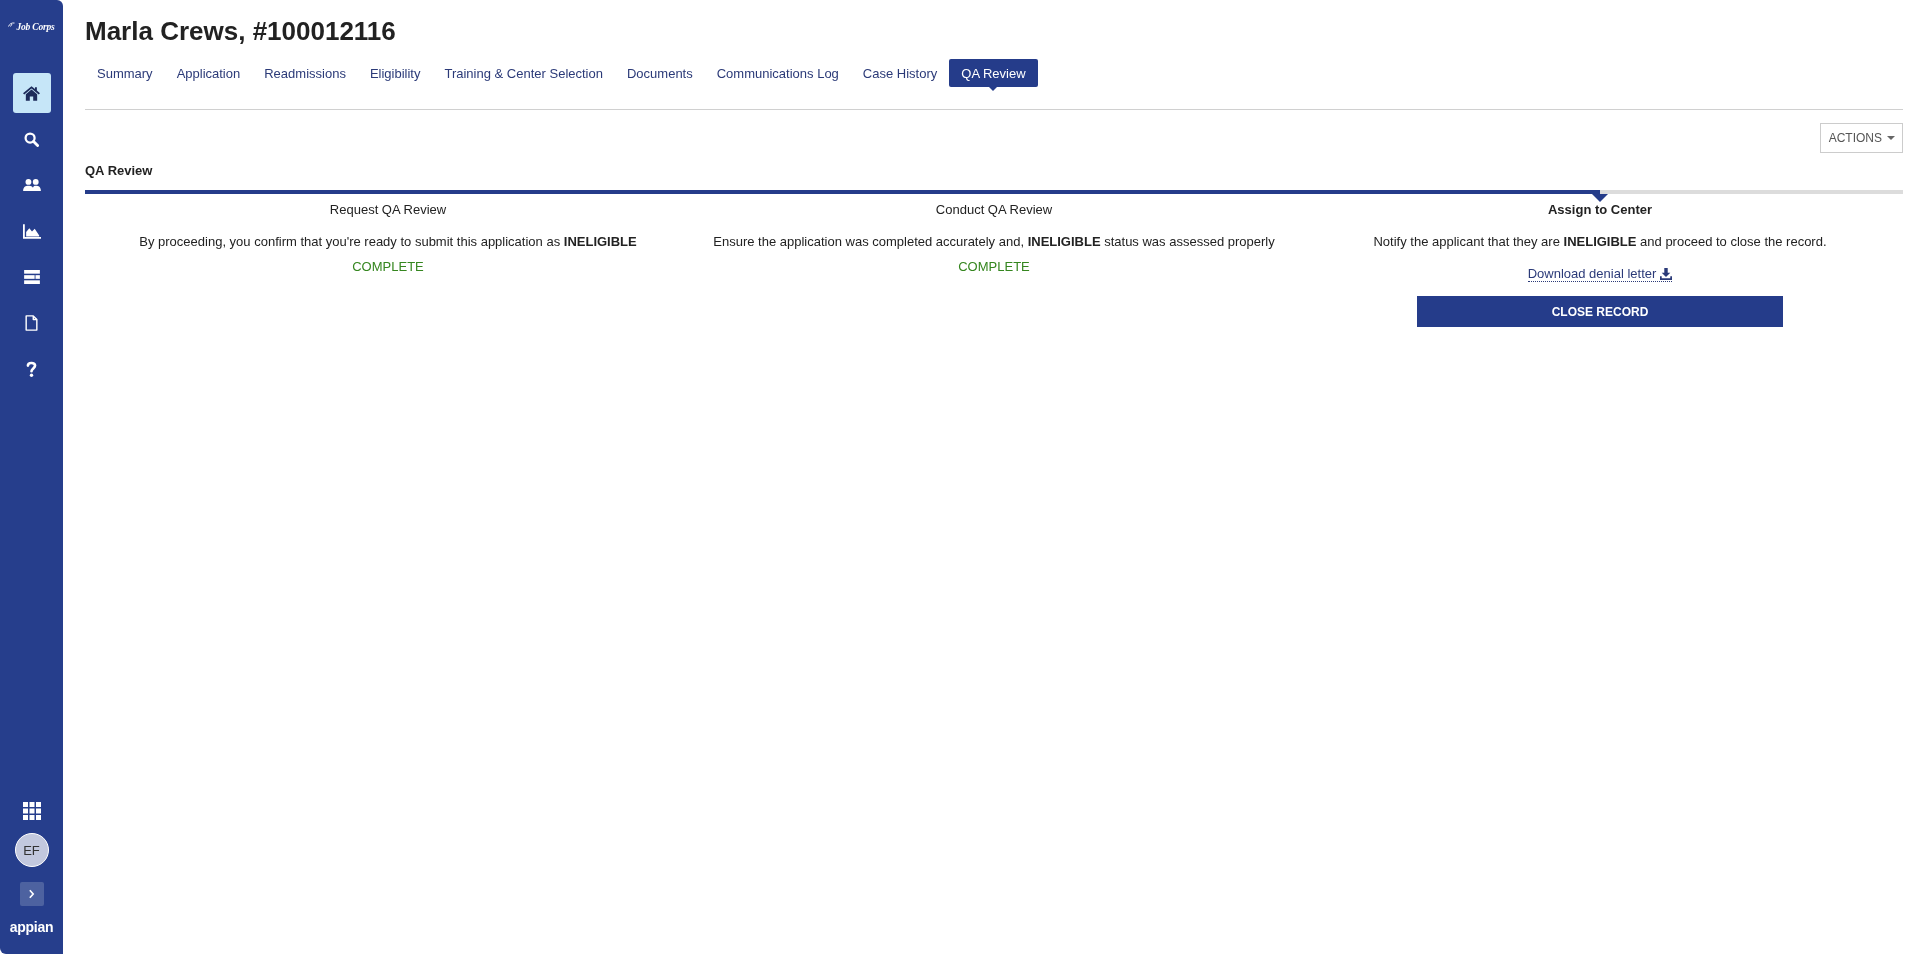 The height and width of the screenshot is (954, 1912). Describe the element at coordinates (208, 73) in the screenshot. I see `tab: Application` at that location.